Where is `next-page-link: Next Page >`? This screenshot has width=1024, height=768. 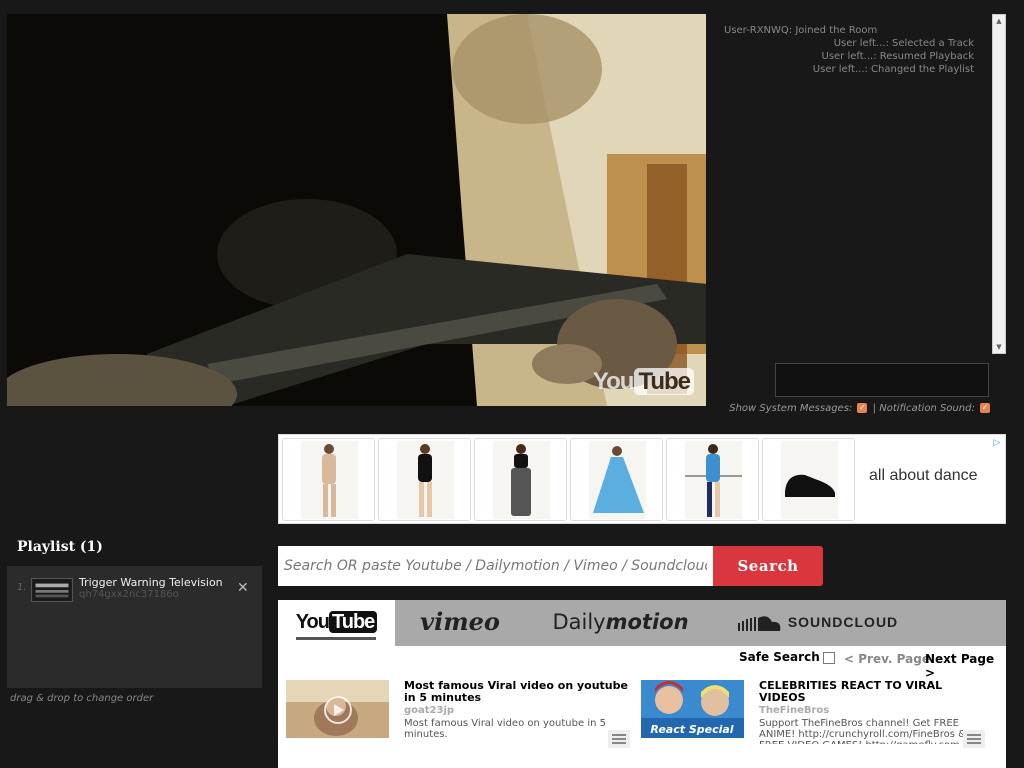 next-page-link: Next Page > is located at coordinates (965, 666).